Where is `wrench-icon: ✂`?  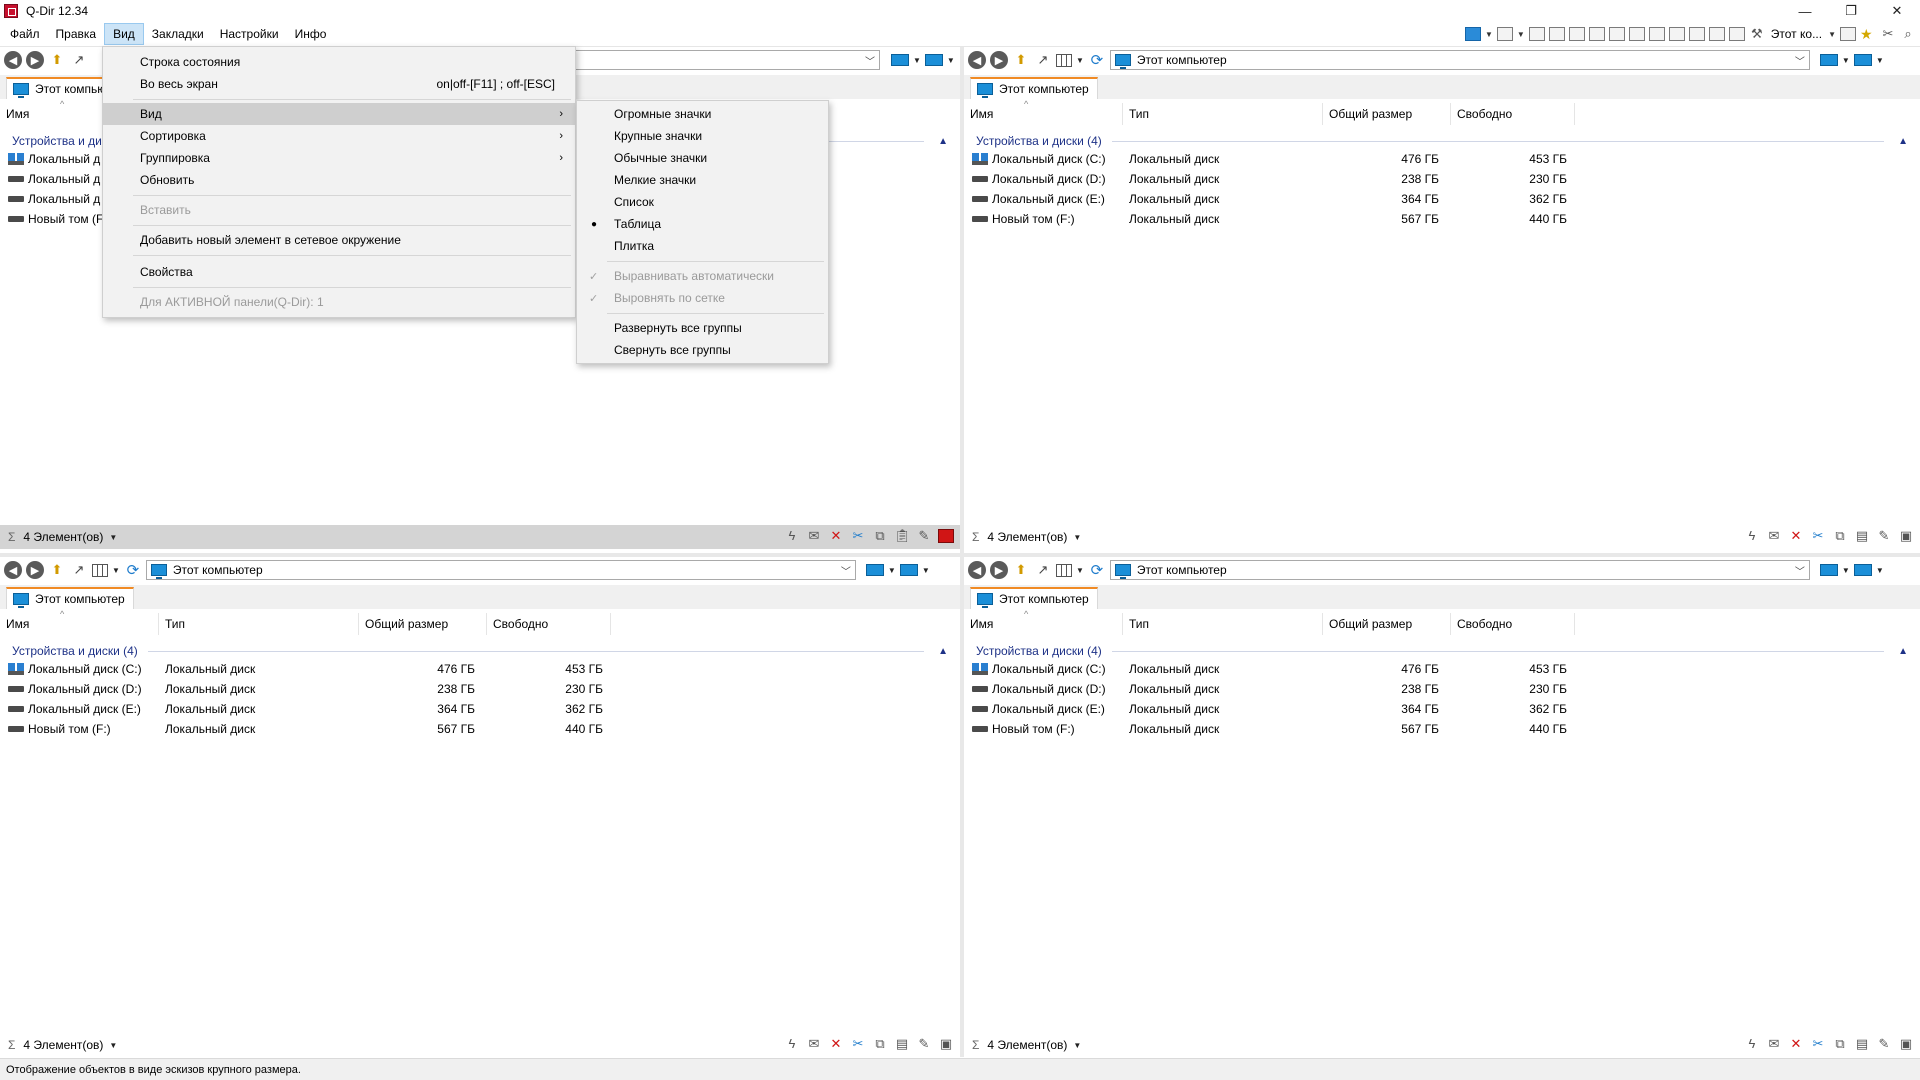
wrench-icon: ✂ is located at coordinates (1888, 34).